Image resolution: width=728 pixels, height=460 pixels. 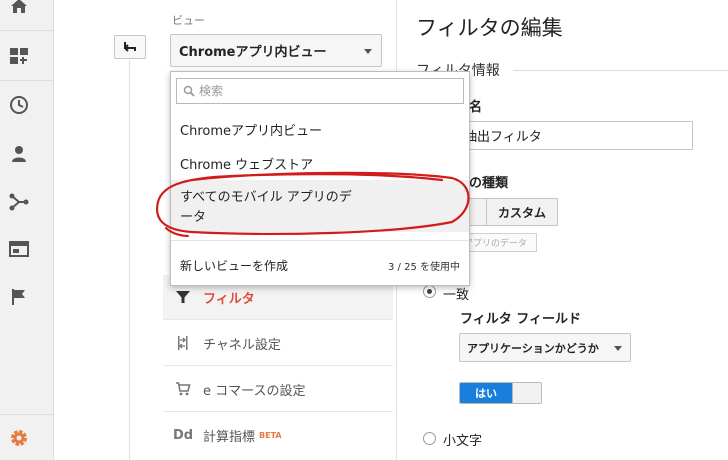 I want to click on match-label: 一致, so click(x=456, y=295).